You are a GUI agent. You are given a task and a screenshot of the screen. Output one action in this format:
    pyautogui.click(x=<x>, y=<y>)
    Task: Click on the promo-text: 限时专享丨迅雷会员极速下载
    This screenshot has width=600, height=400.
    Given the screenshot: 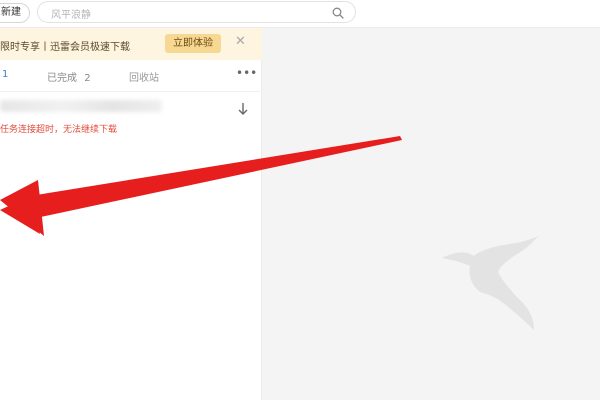 What is the action you would take?
    pyautogui.click(x=65, y=47)
    